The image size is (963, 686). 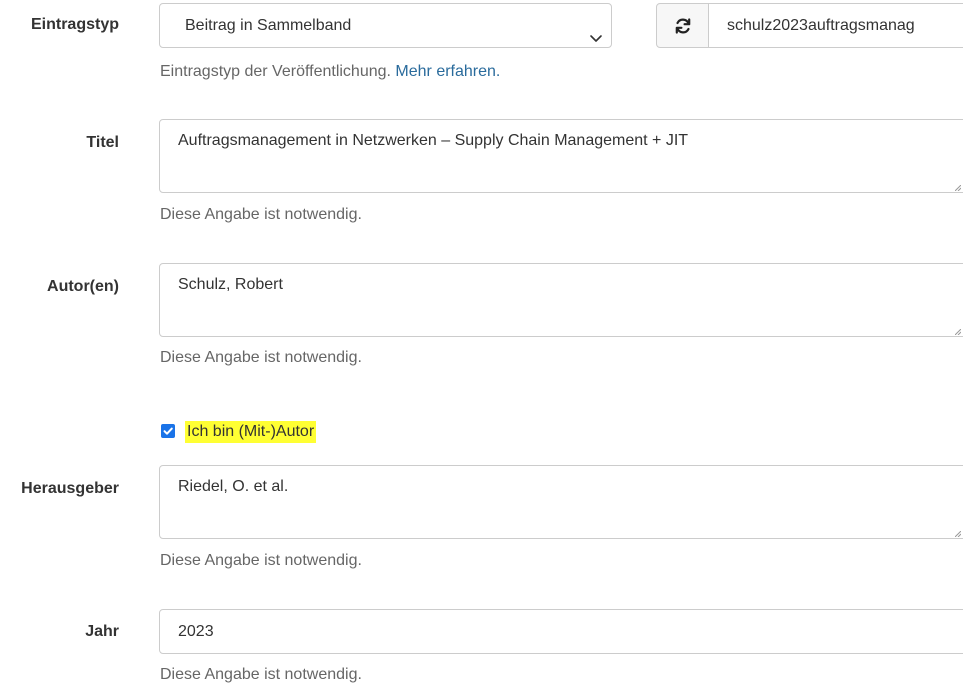 What do you see at coordinates (447, 71) in the screenshot?
I see `learn-more-link: Mehr erfahren.` at bounding box center [447, 71].